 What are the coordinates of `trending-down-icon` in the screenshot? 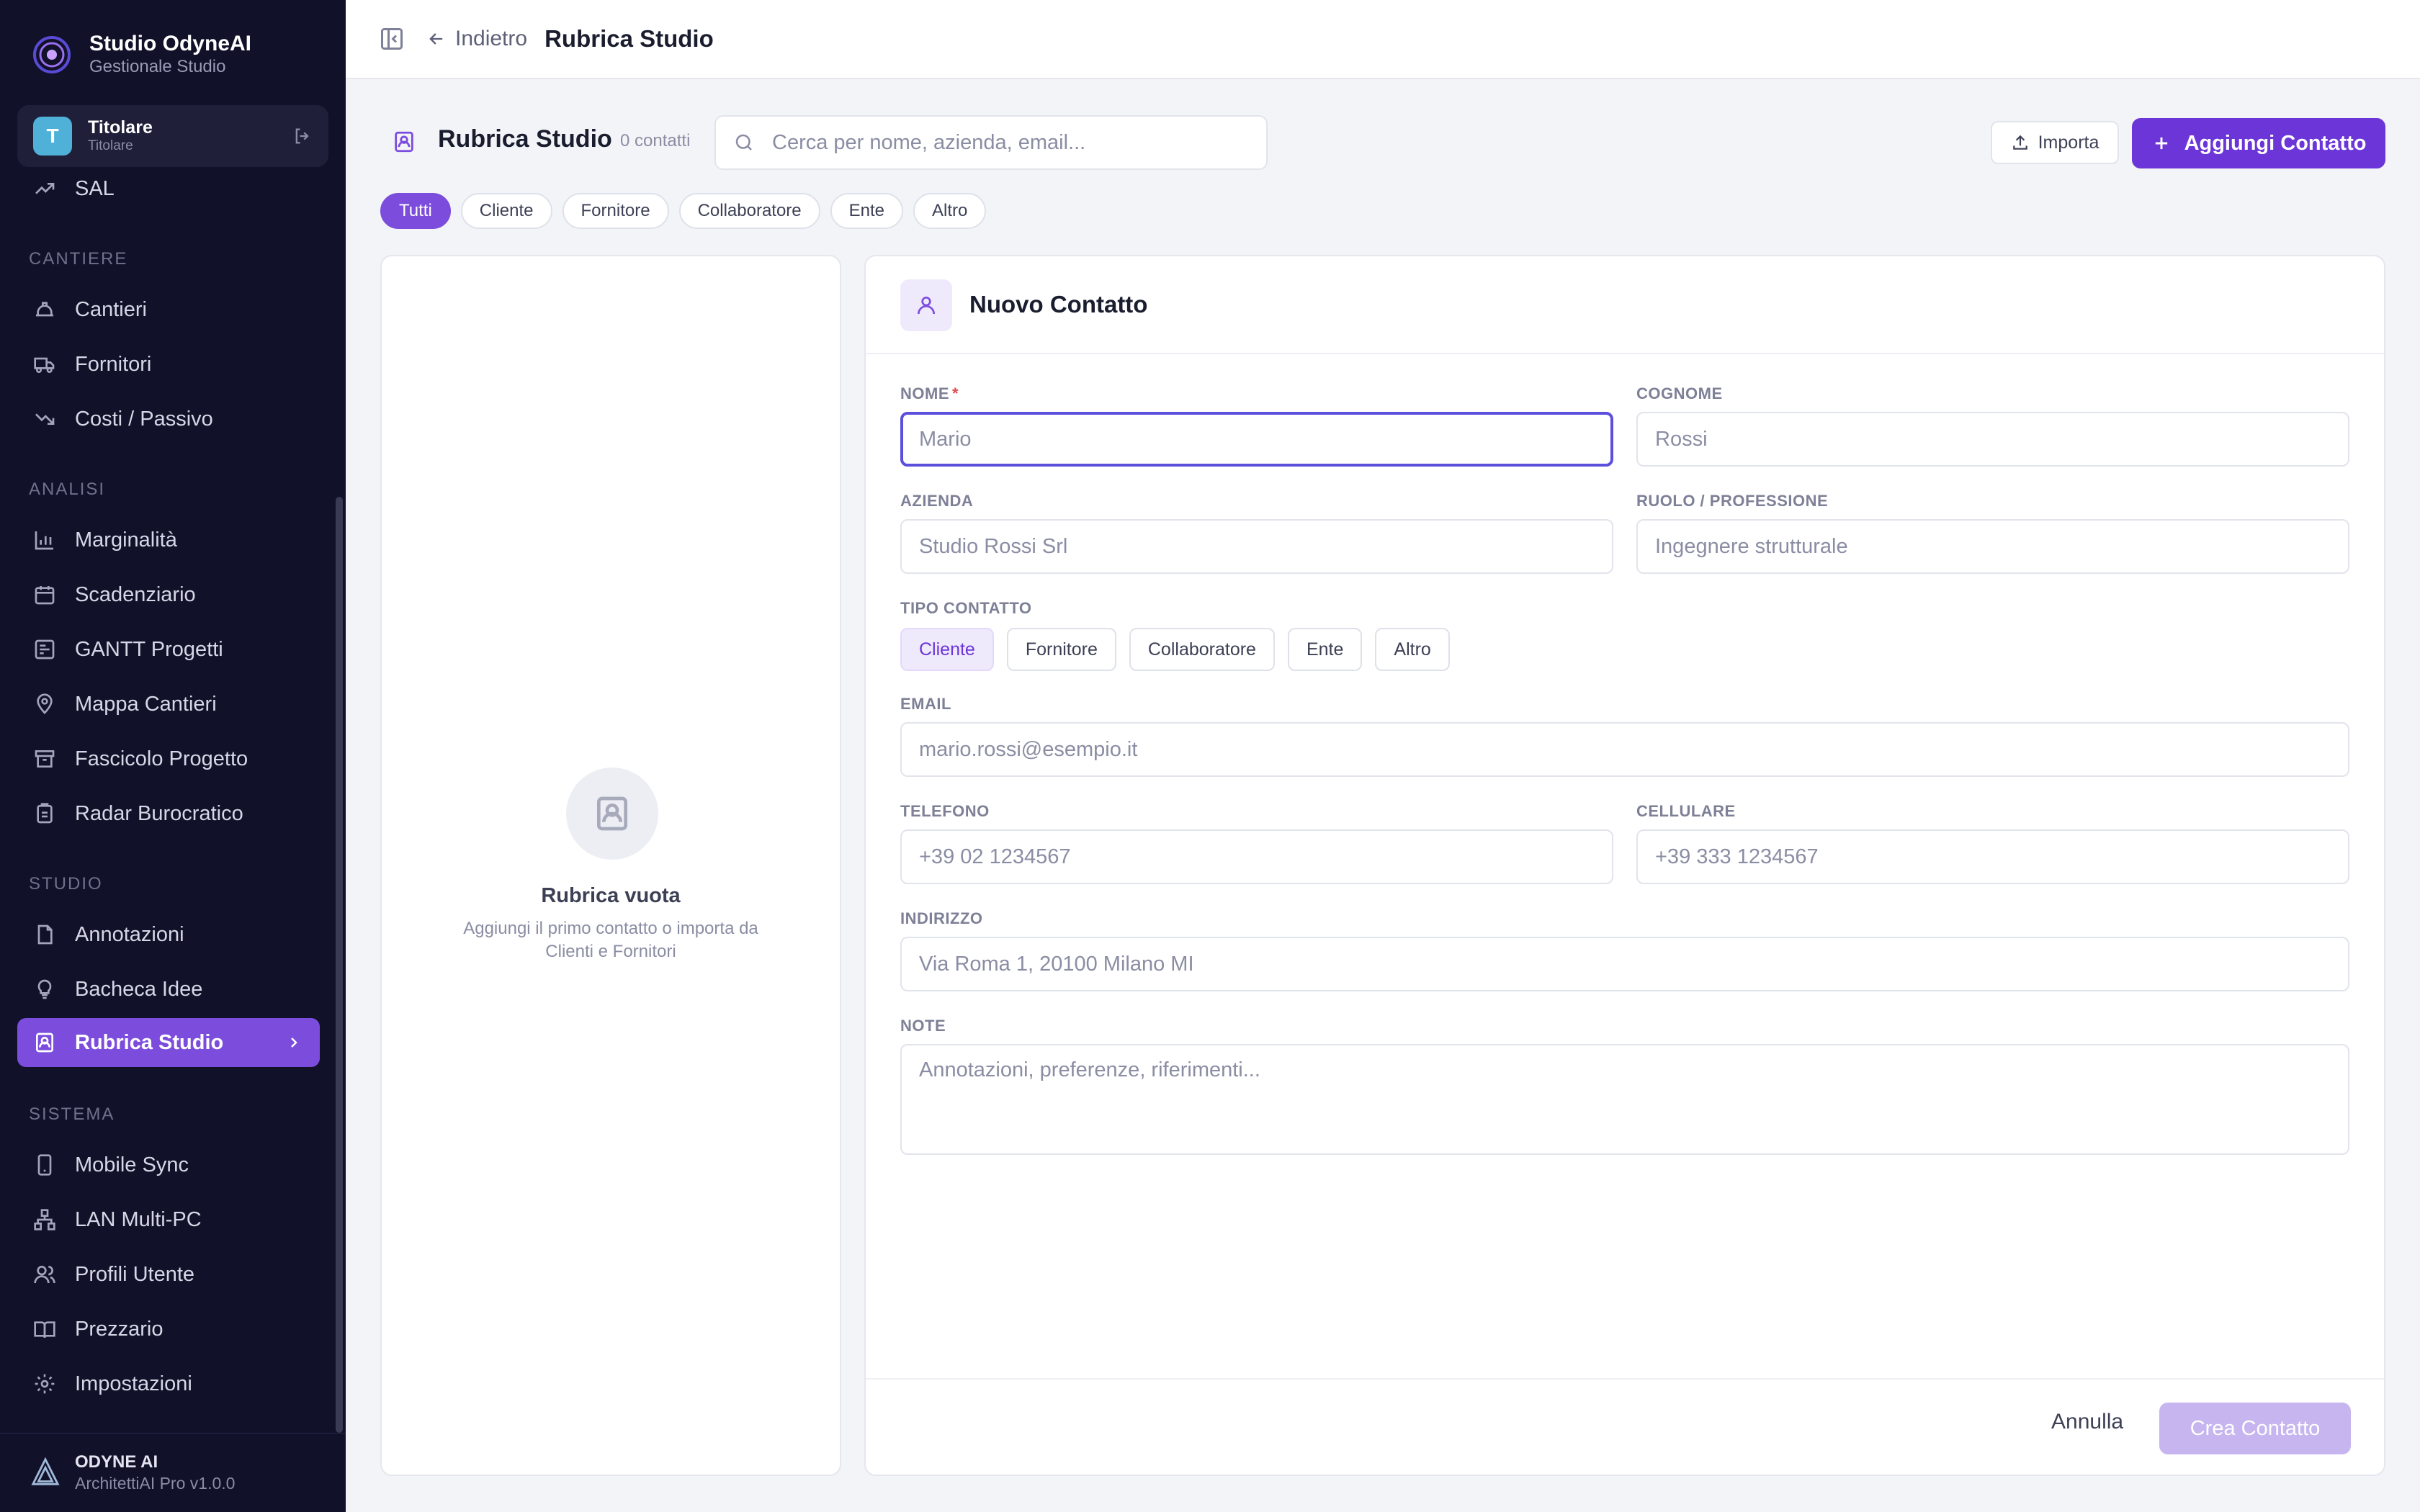 It's located at (45, 419).